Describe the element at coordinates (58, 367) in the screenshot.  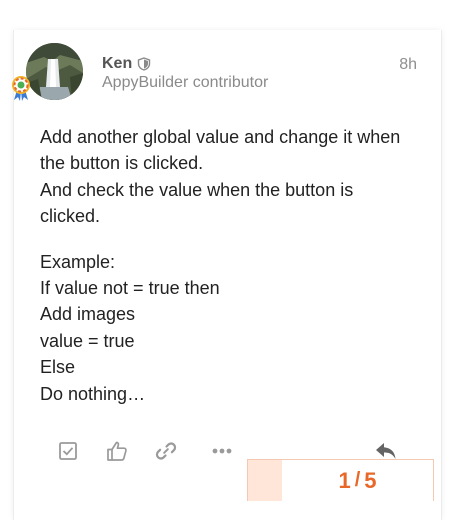
I see `post-text-line: Else` at that location.